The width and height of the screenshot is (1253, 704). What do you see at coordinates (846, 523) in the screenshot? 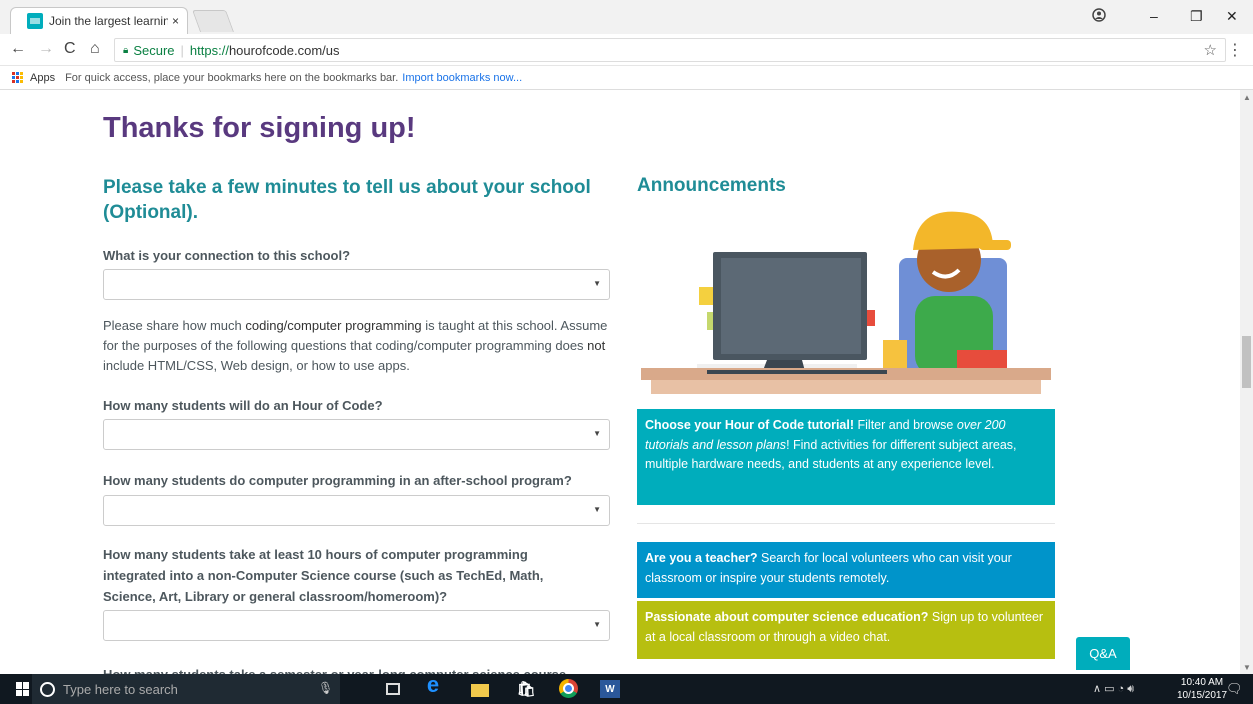
I see `section-divider` at bounding box center [846, 523].